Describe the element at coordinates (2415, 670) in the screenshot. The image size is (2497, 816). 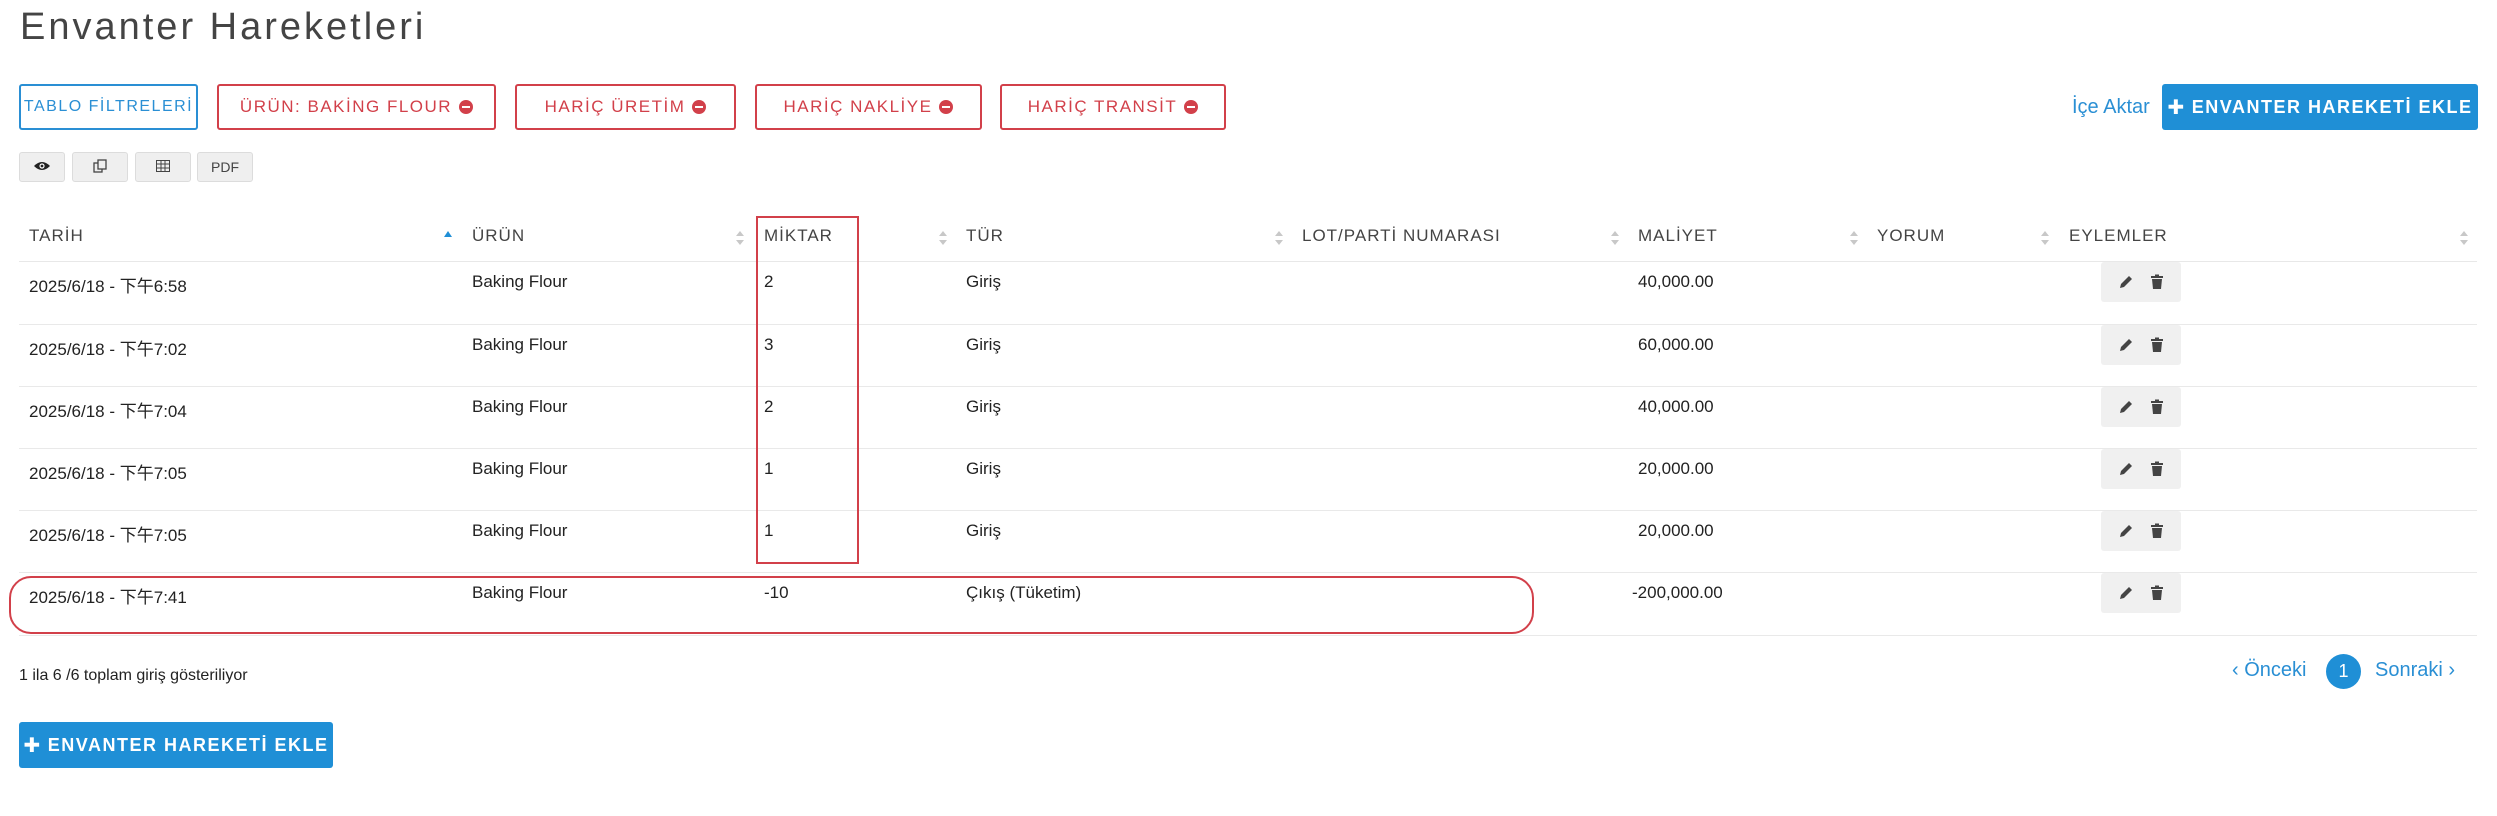
I see `next-page-link: Sonraki ›` at that location.